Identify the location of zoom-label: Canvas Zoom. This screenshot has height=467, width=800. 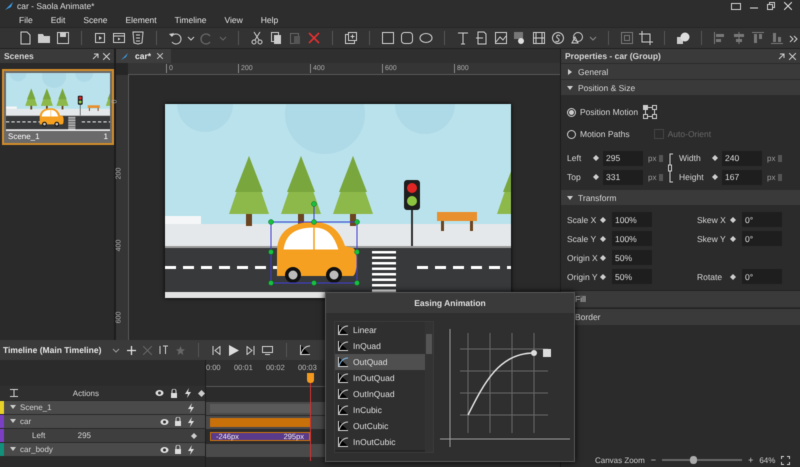
(620, 460).